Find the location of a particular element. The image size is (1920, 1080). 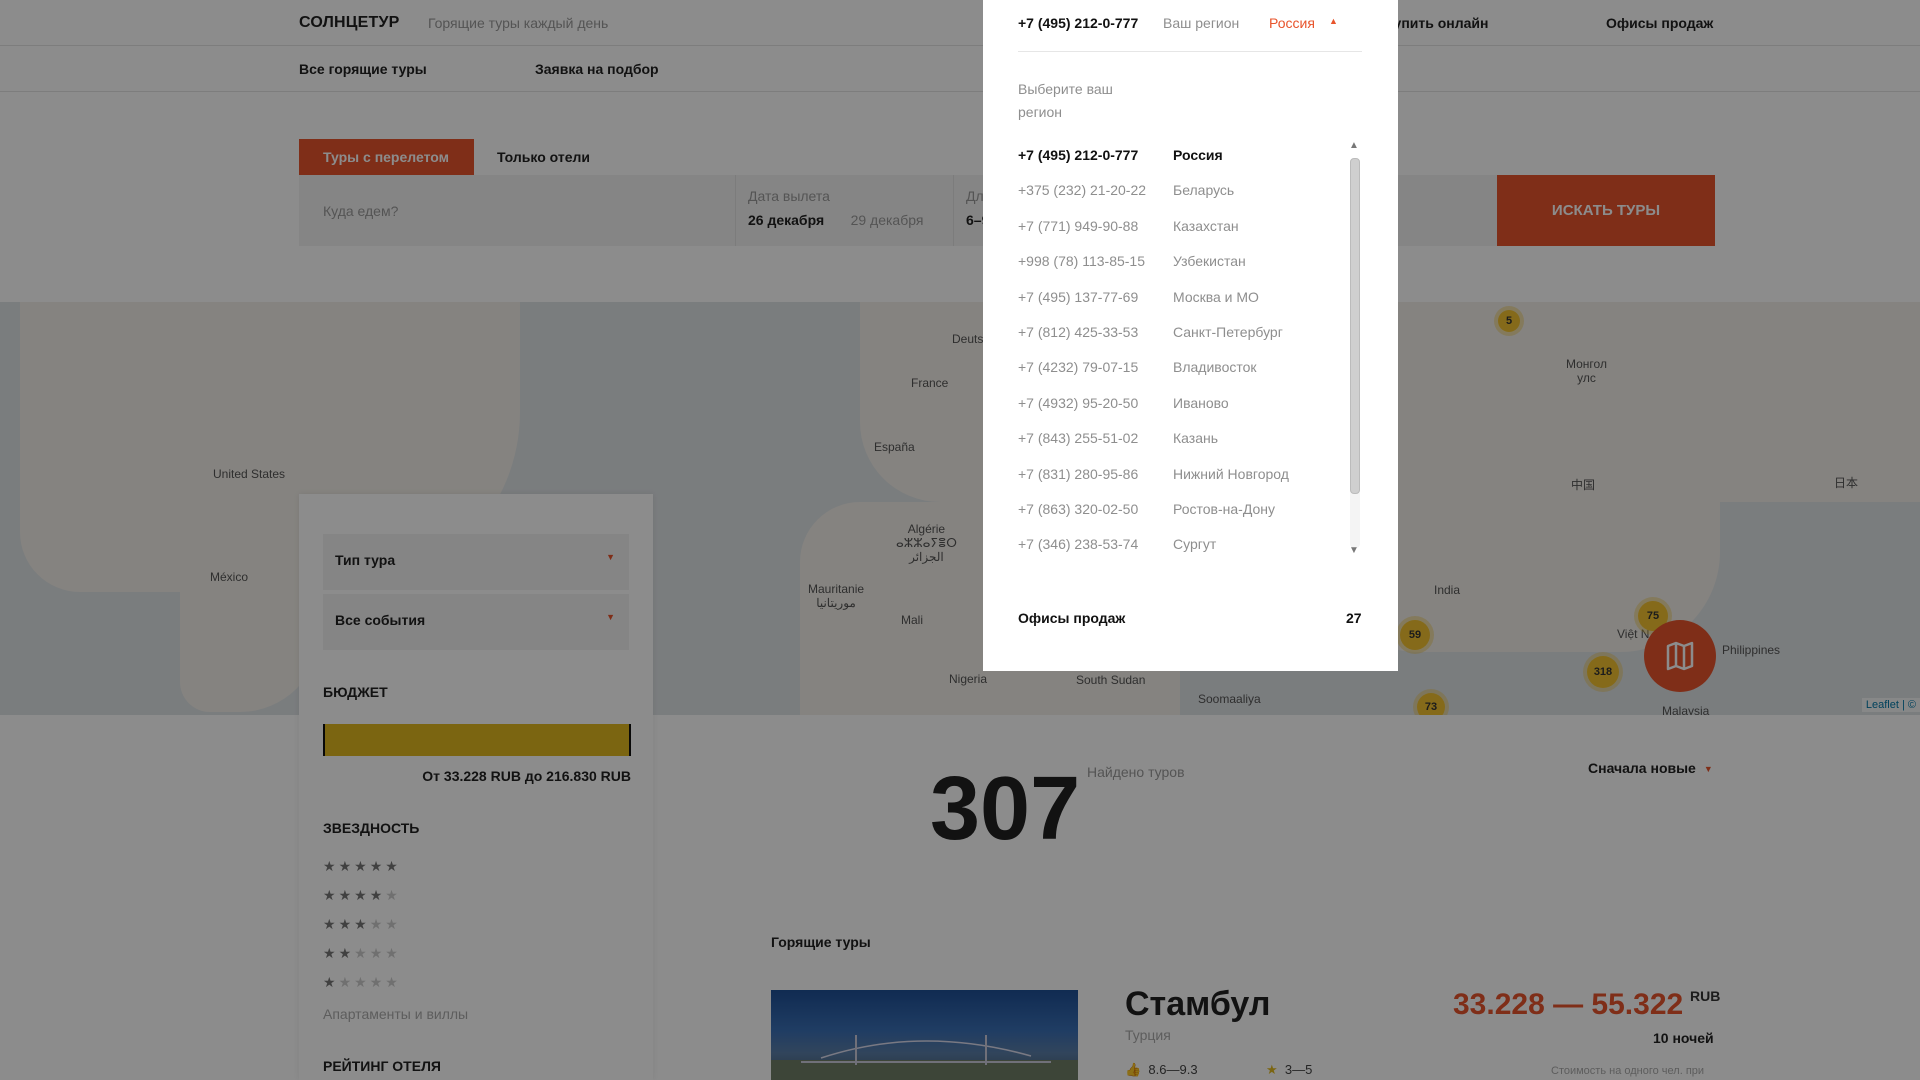

scroll-down-arrow-icon: ▼ is located at coordinates (1354, 550).